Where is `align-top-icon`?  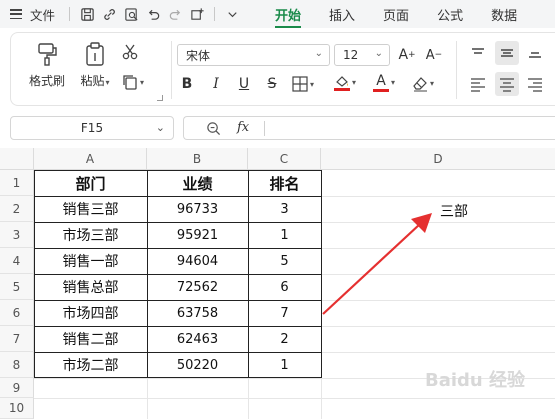 align-top-icon is located at coordinates (478, 53).